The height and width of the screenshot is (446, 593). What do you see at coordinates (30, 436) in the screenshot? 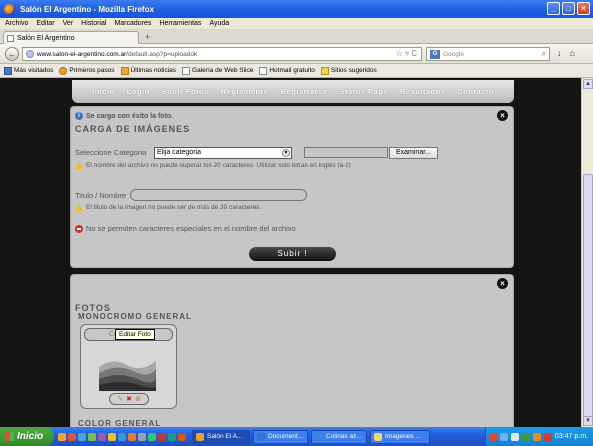
I see `start-label: Inicio` at bounding box center [30, 436].